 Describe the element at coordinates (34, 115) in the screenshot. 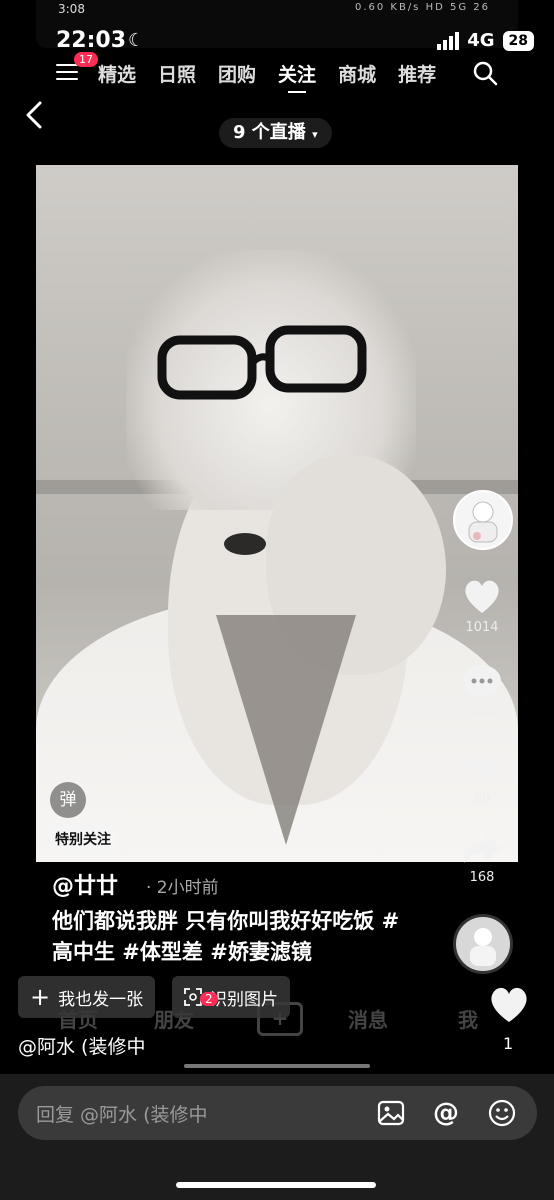

I see `back-icon` at that location.